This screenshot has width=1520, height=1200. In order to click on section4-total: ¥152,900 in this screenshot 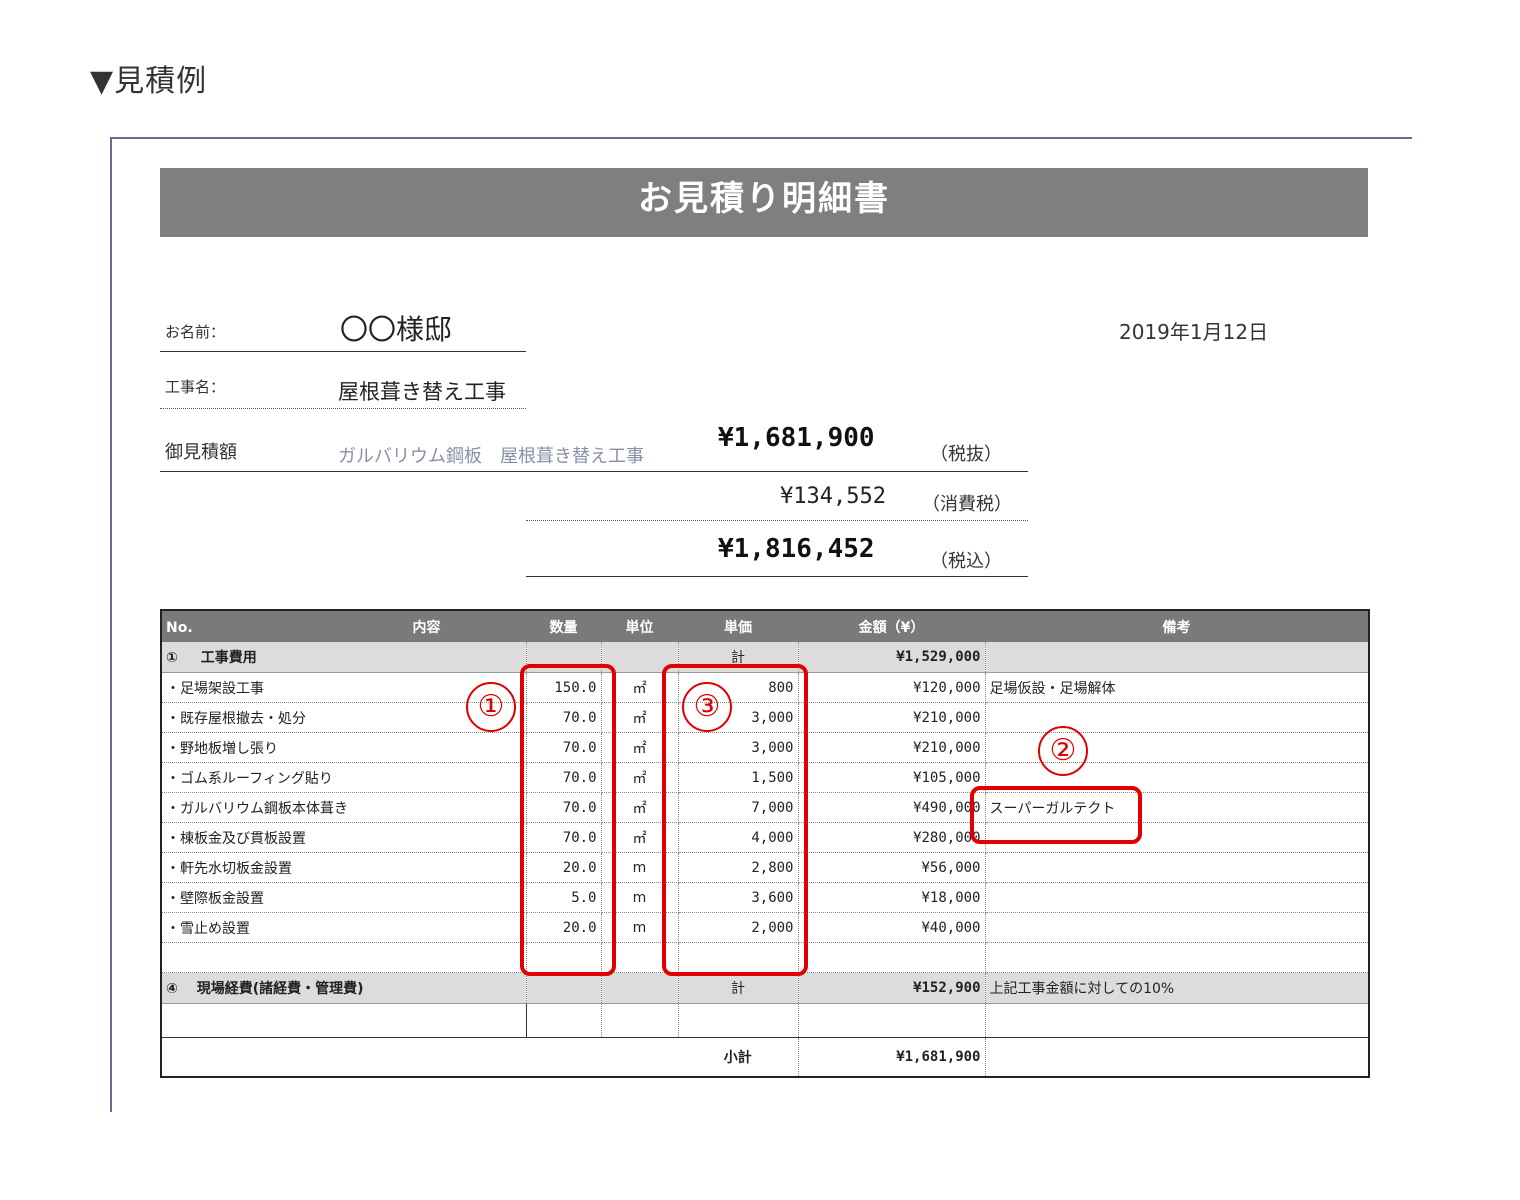, I will do `click(892, 988)`.